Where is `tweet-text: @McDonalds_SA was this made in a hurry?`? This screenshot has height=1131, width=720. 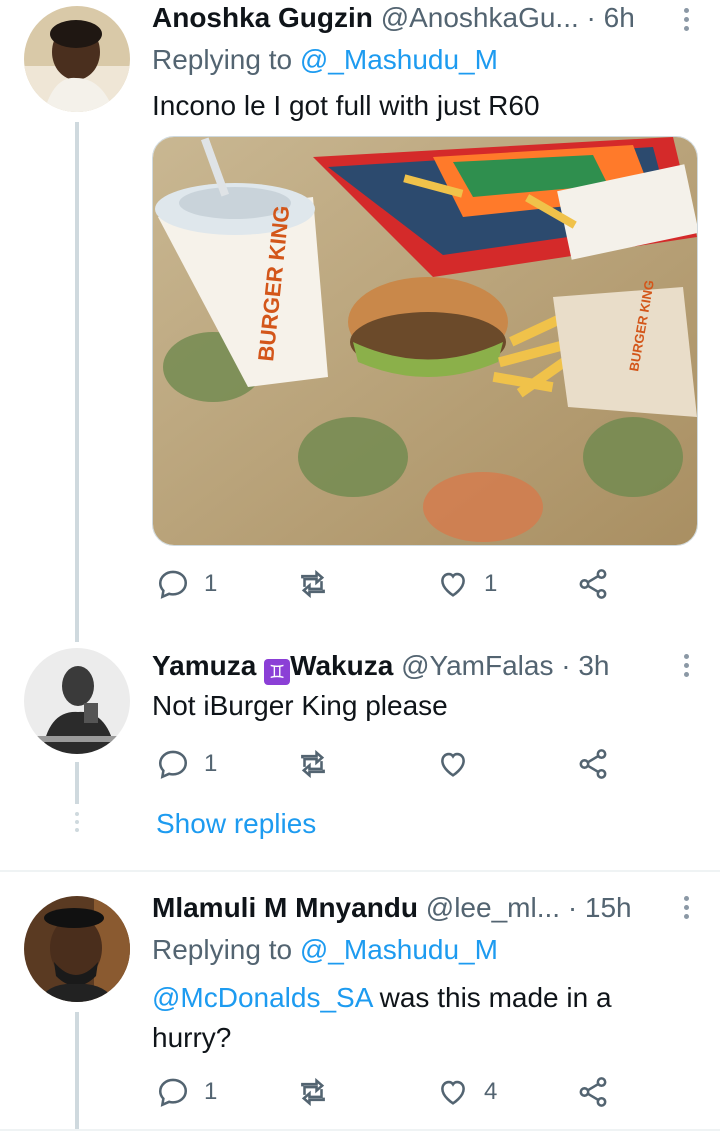 tweet-text: @McDonalds_SA was this made in a hurry? is located at coordinates (402, 1018).